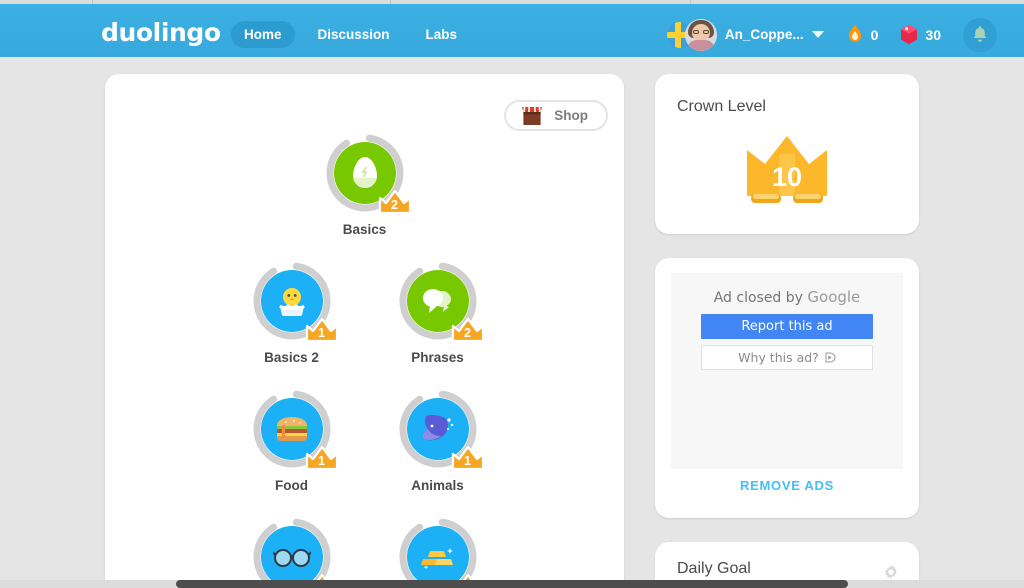 Image resolution: width=1024 pixels, height=588 pixels. Describe the element at coordinates (700, 34) in the screenshot. I see `avatar` at that location.